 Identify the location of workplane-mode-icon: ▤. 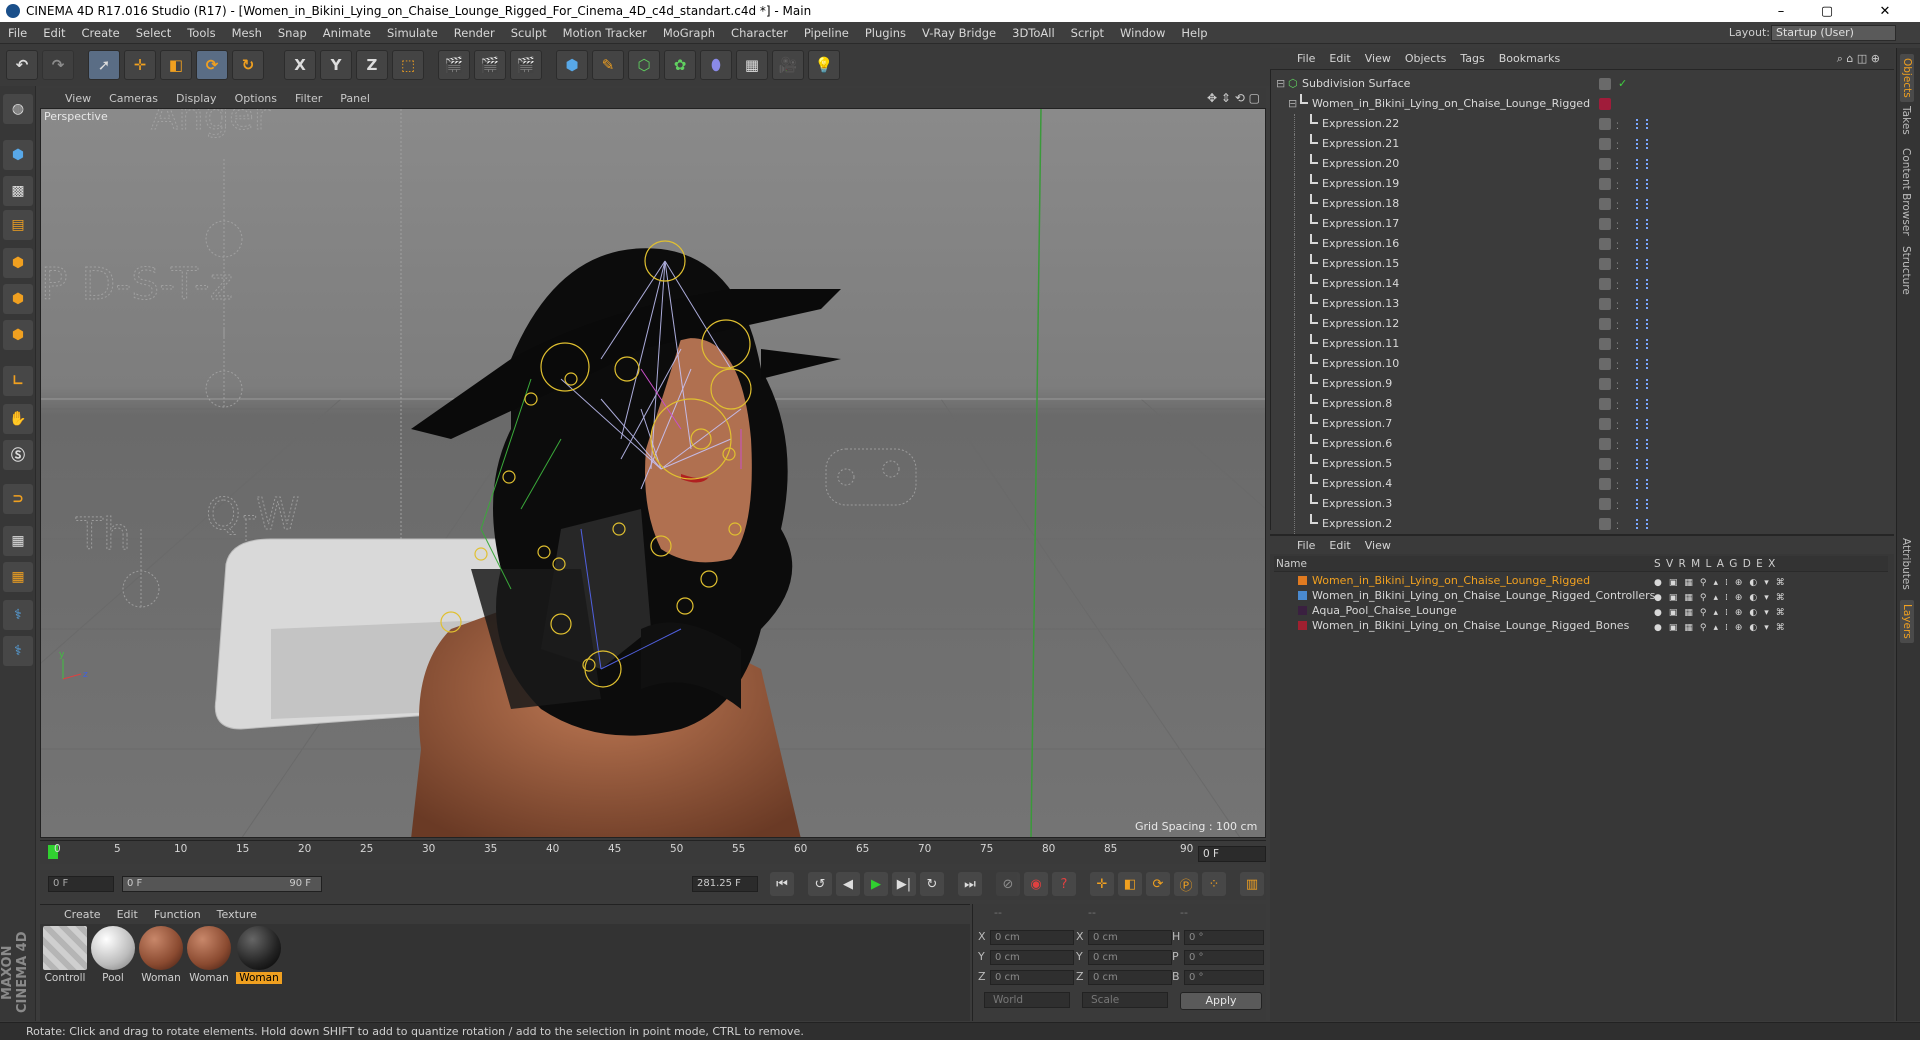
(18, 225).